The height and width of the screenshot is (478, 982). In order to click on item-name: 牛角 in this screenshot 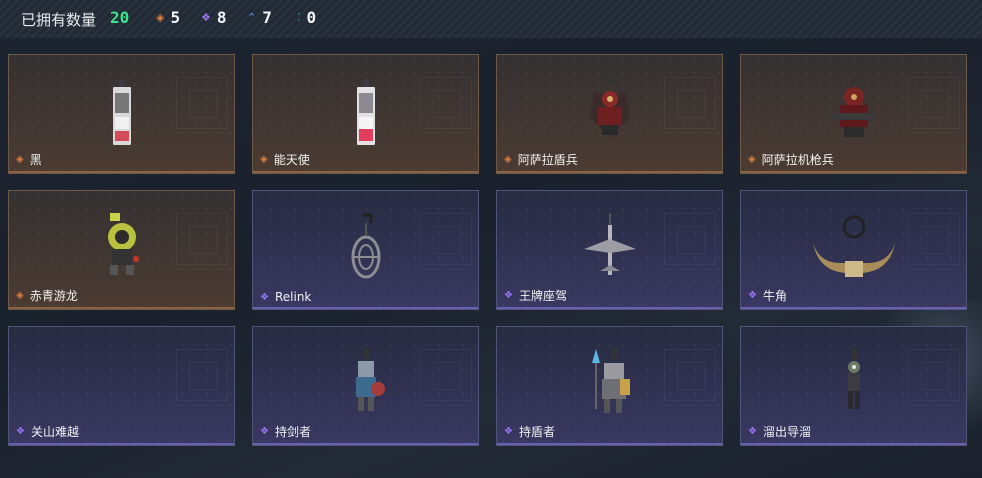, I will do `click(774, 296)`.